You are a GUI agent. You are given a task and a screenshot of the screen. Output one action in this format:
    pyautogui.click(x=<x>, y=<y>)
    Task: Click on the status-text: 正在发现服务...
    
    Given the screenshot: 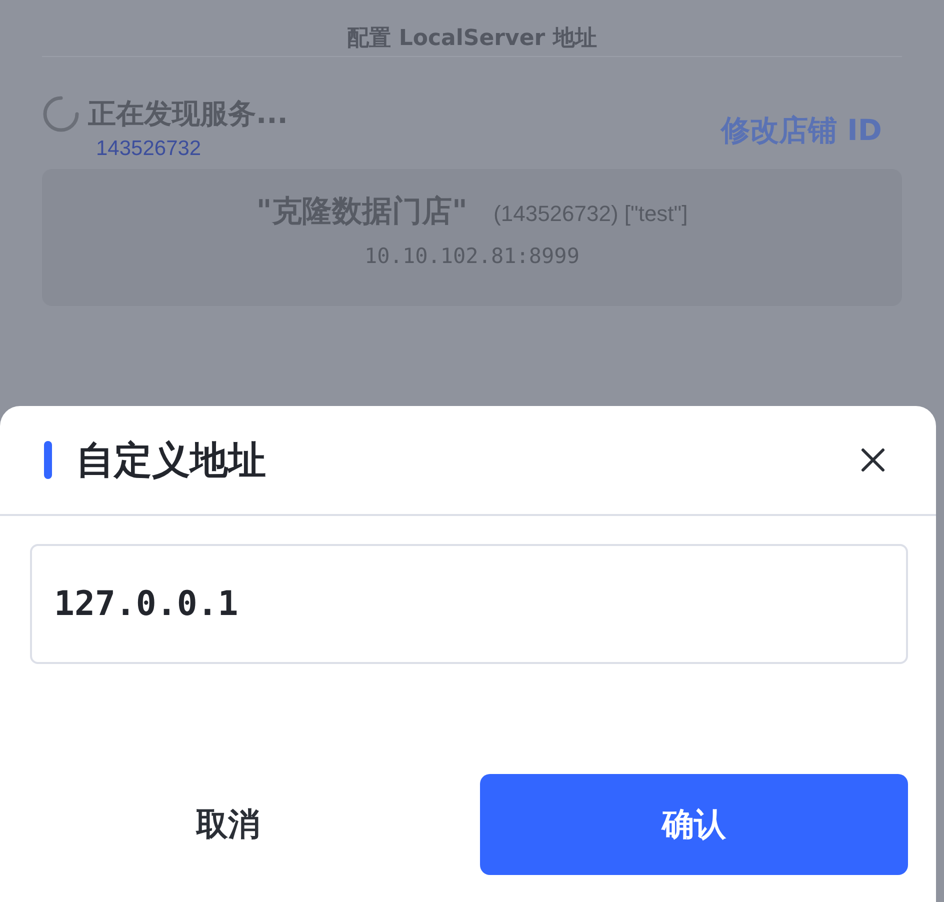 What is the action you would take?
    pyautogui.click(x=188, y=114)
    